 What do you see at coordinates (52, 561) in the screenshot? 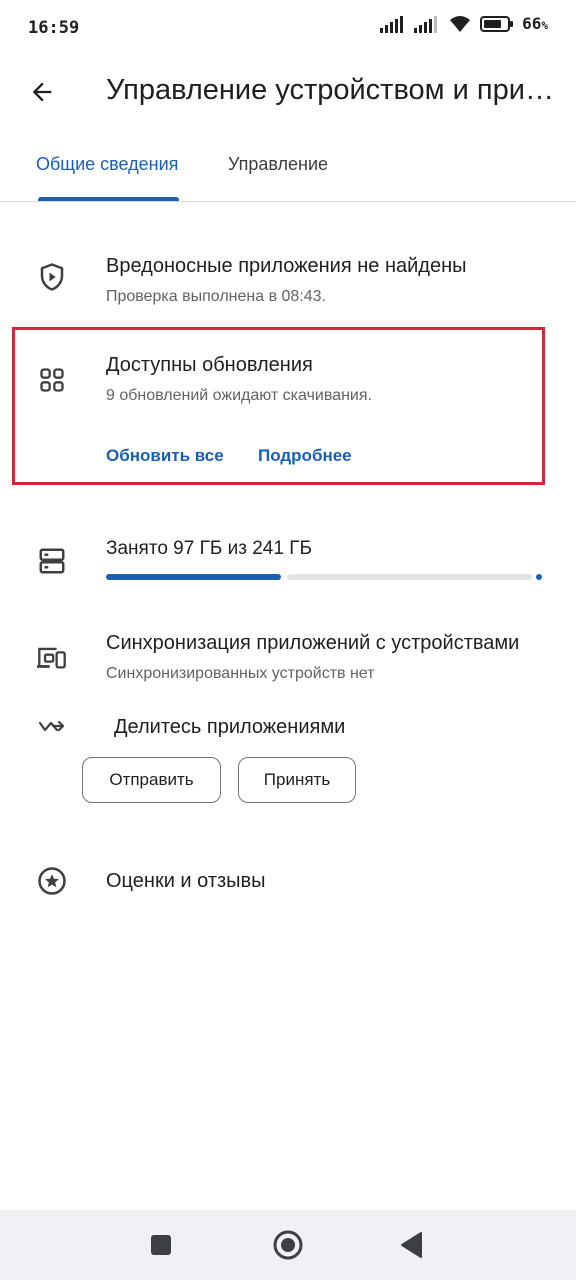
I see `storage-icon` at bounding box center [52, 561].